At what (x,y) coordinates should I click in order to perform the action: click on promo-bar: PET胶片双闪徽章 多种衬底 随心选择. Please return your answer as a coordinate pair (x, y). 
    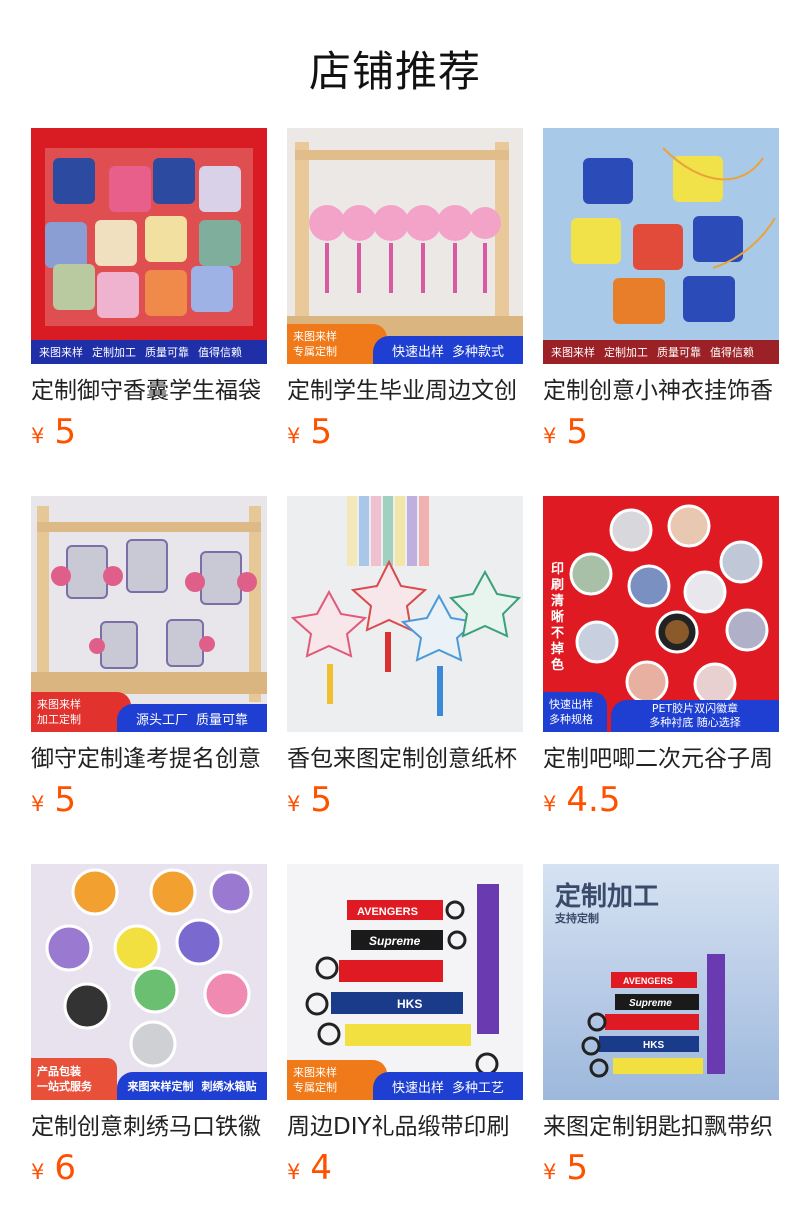
    Looking at the image, I should click on (695, 716).